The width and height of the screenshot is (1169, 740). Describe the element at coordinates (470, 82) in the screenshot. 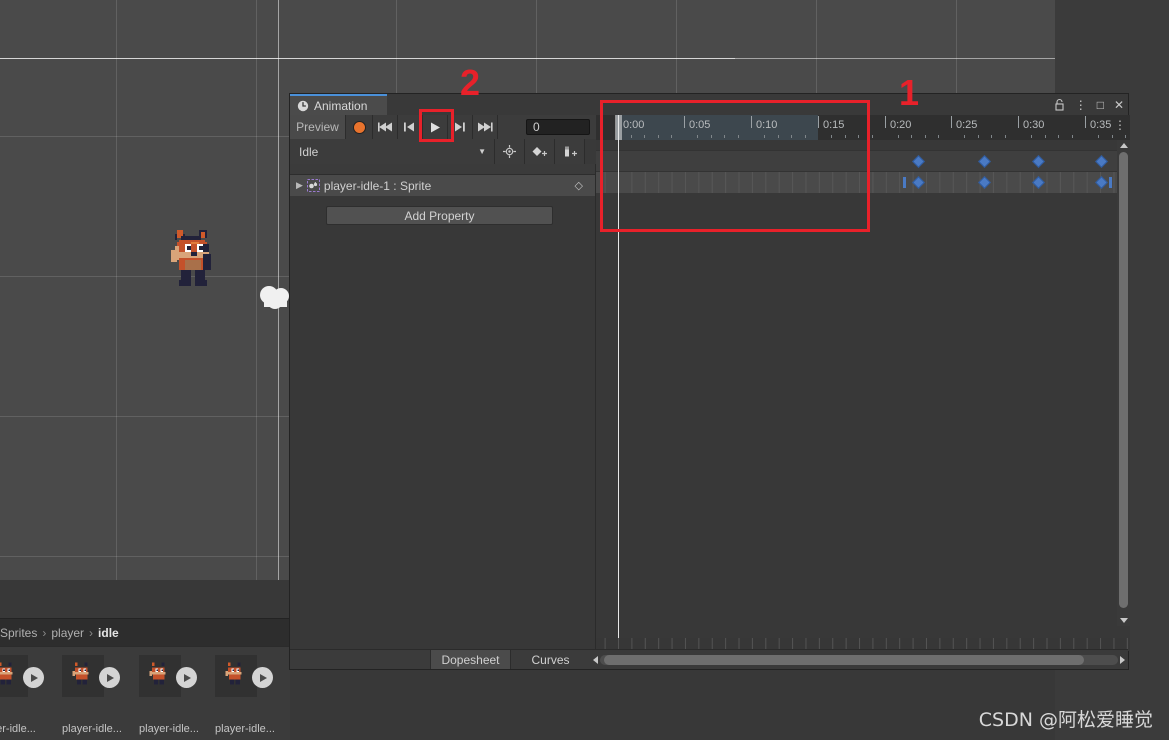

I see `annotation-number-2: 2` at that location.